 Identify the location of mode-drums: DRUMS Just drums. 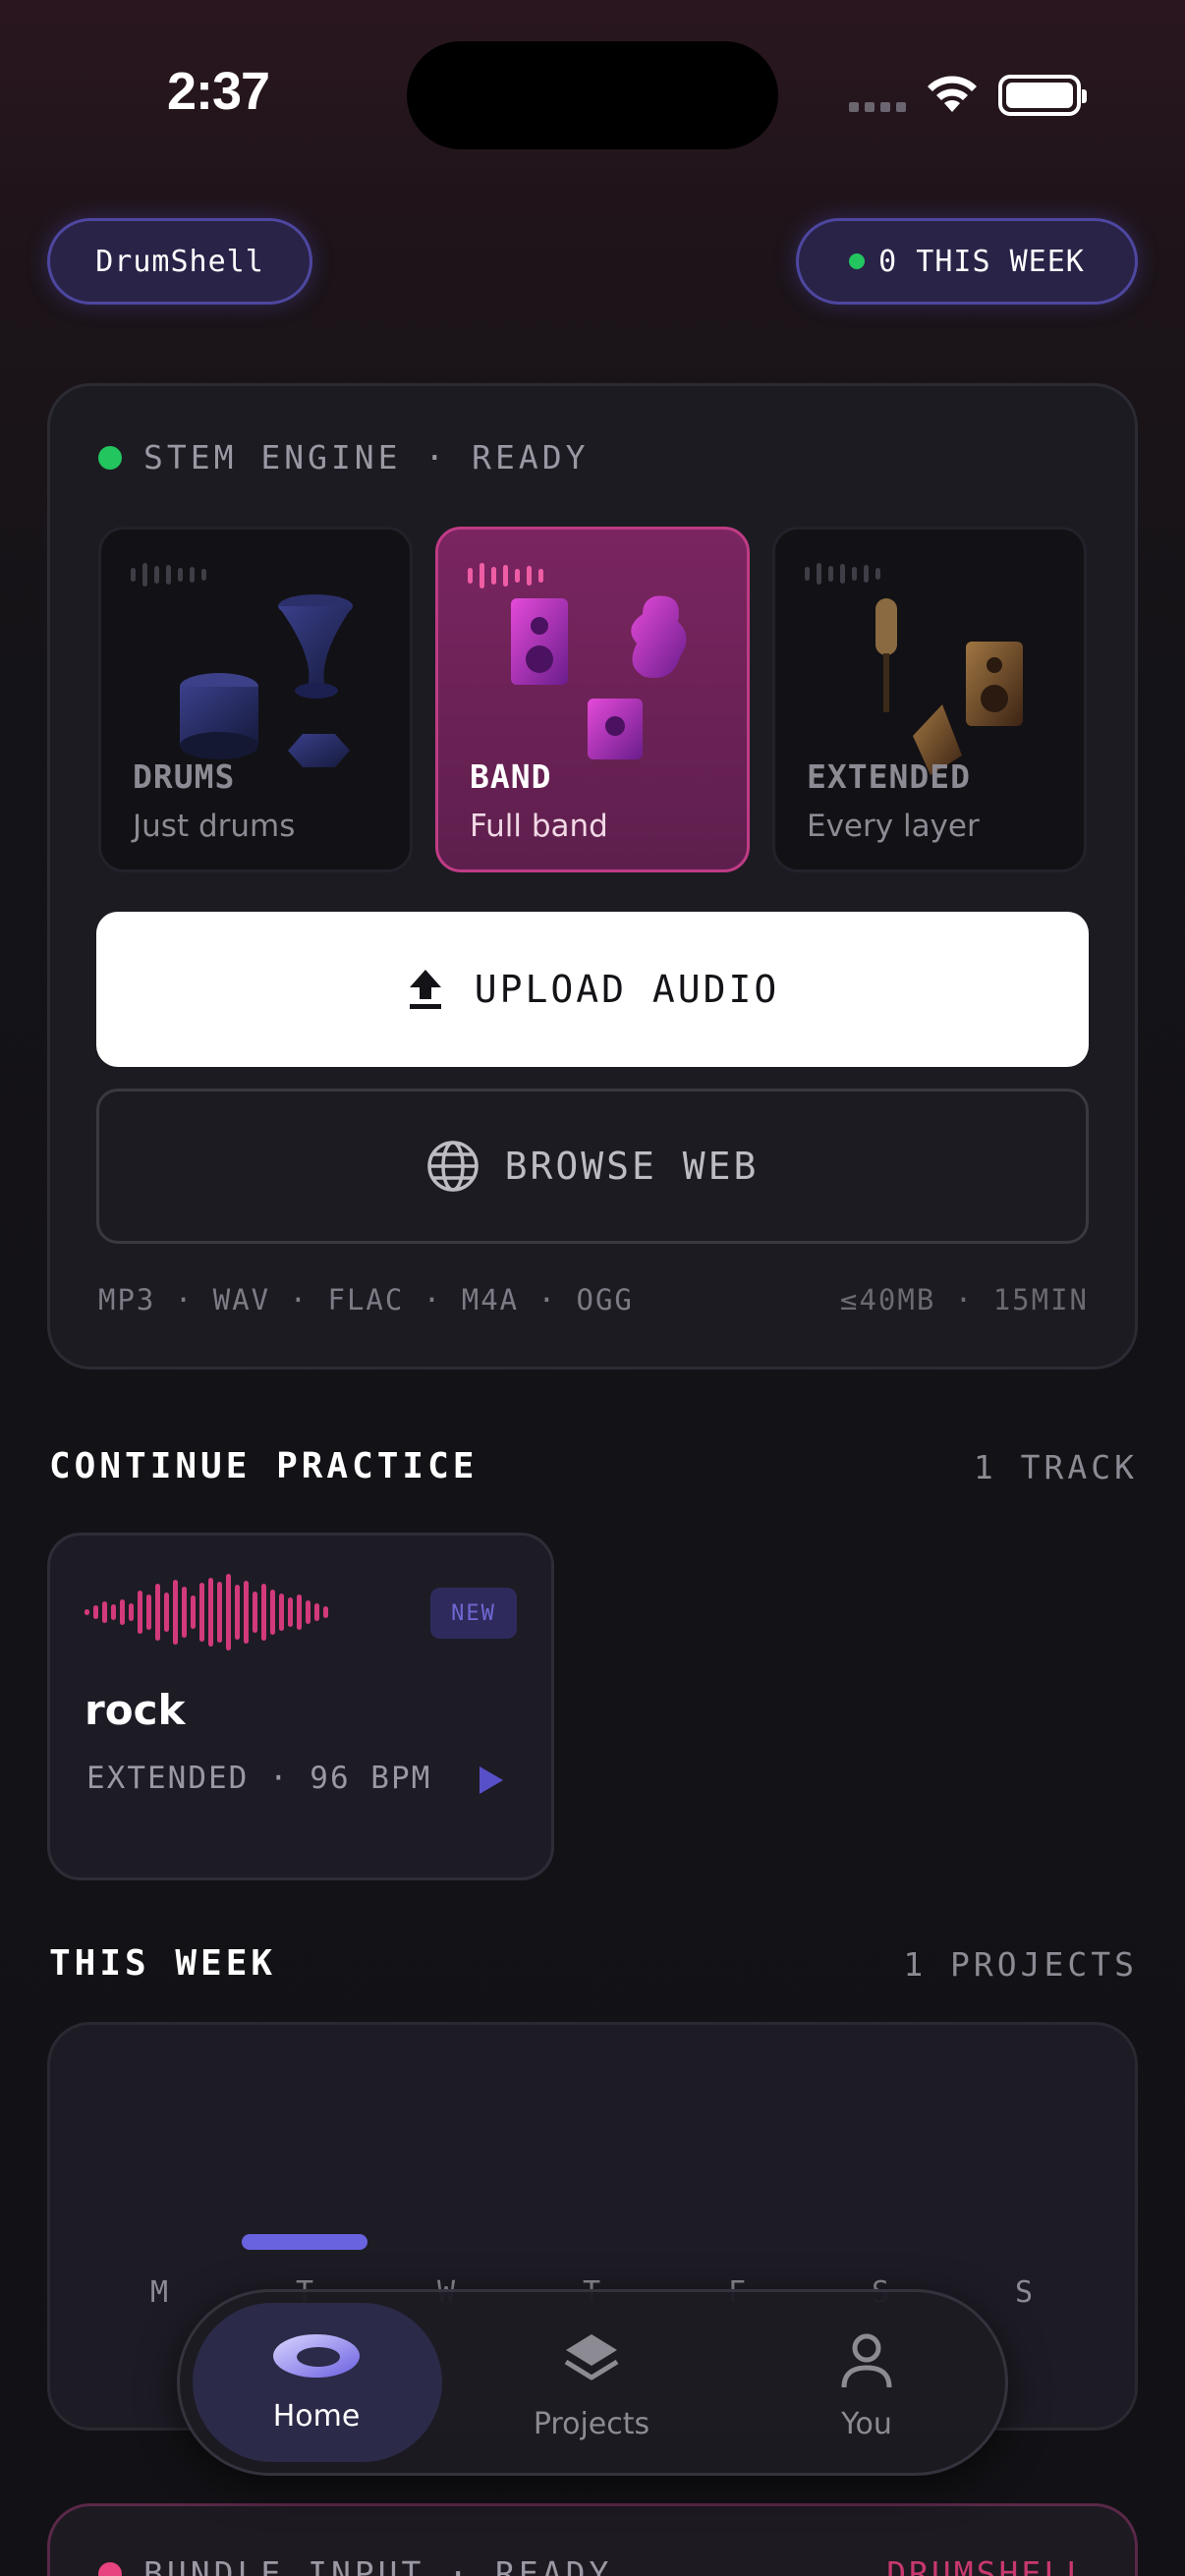
(256, 699).